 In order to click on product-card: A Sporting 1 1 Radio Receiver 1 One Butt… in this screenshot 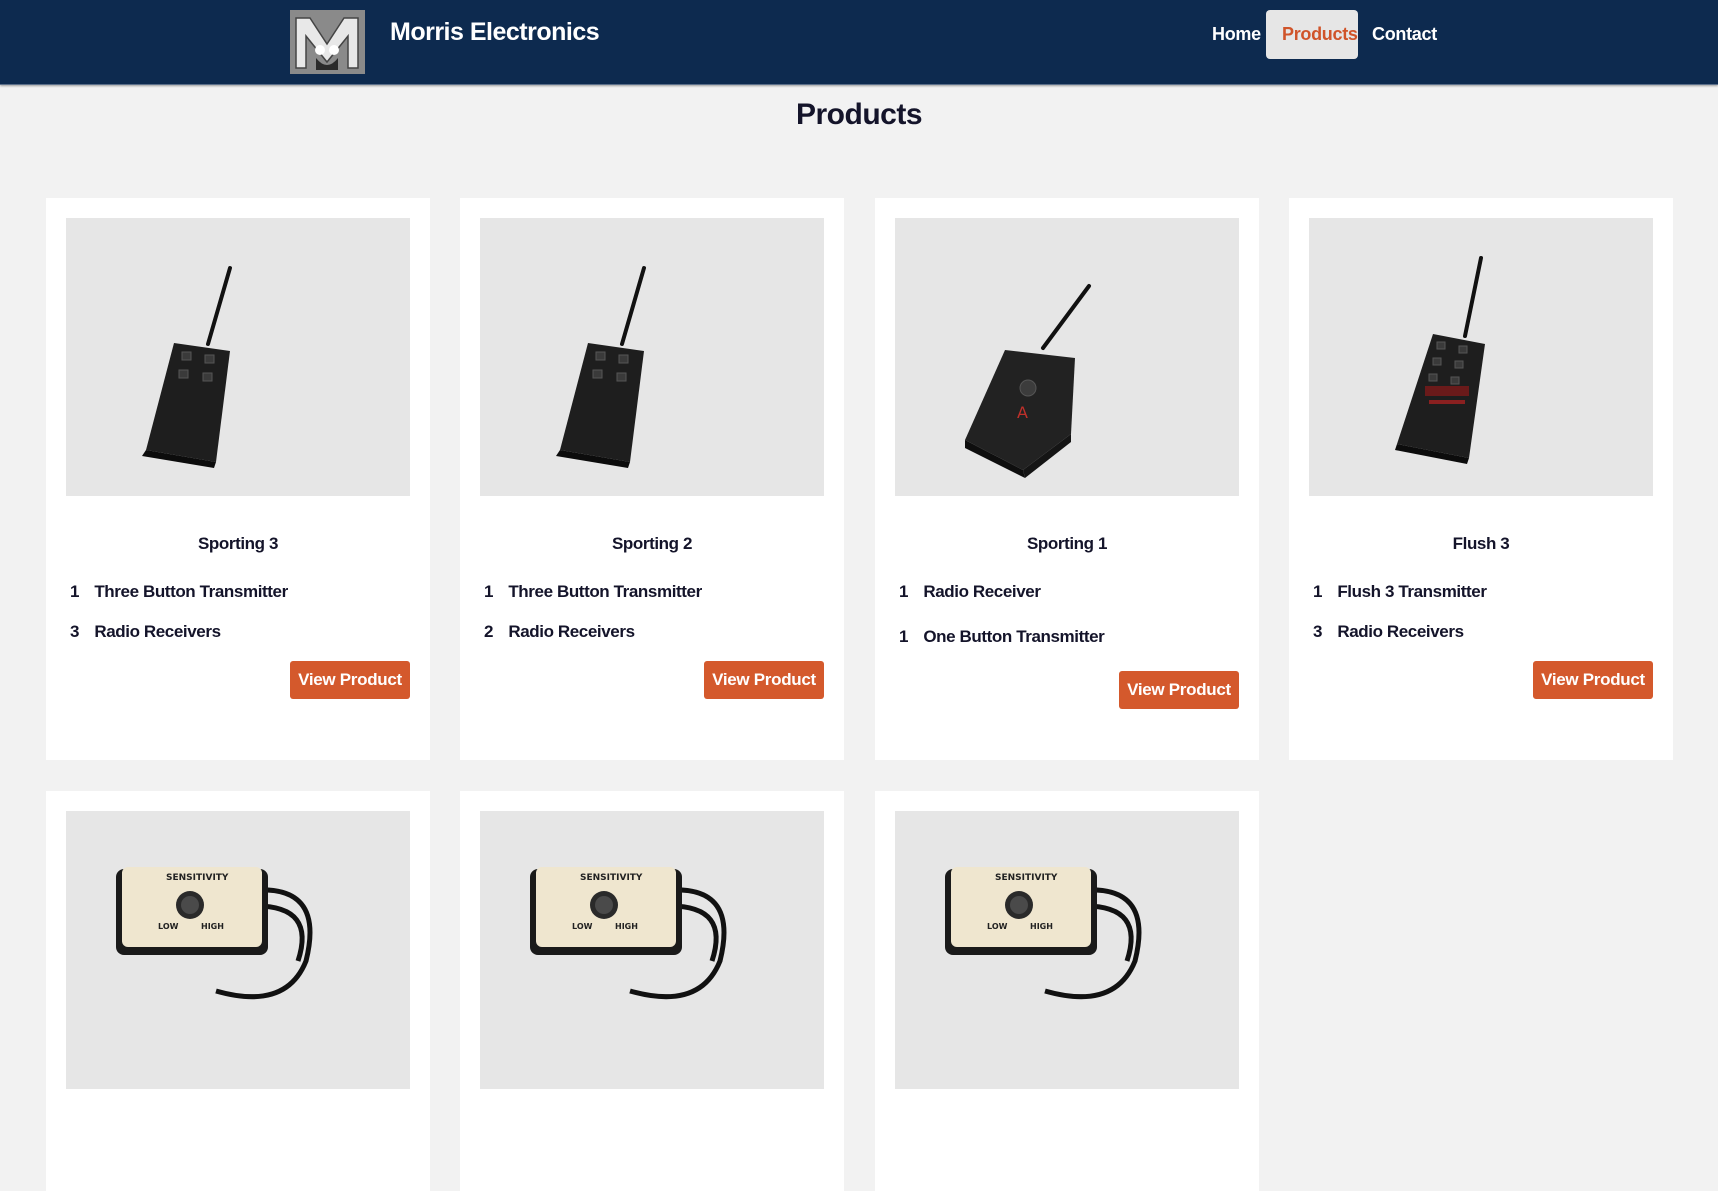, I will do `click(1067, 479)`.